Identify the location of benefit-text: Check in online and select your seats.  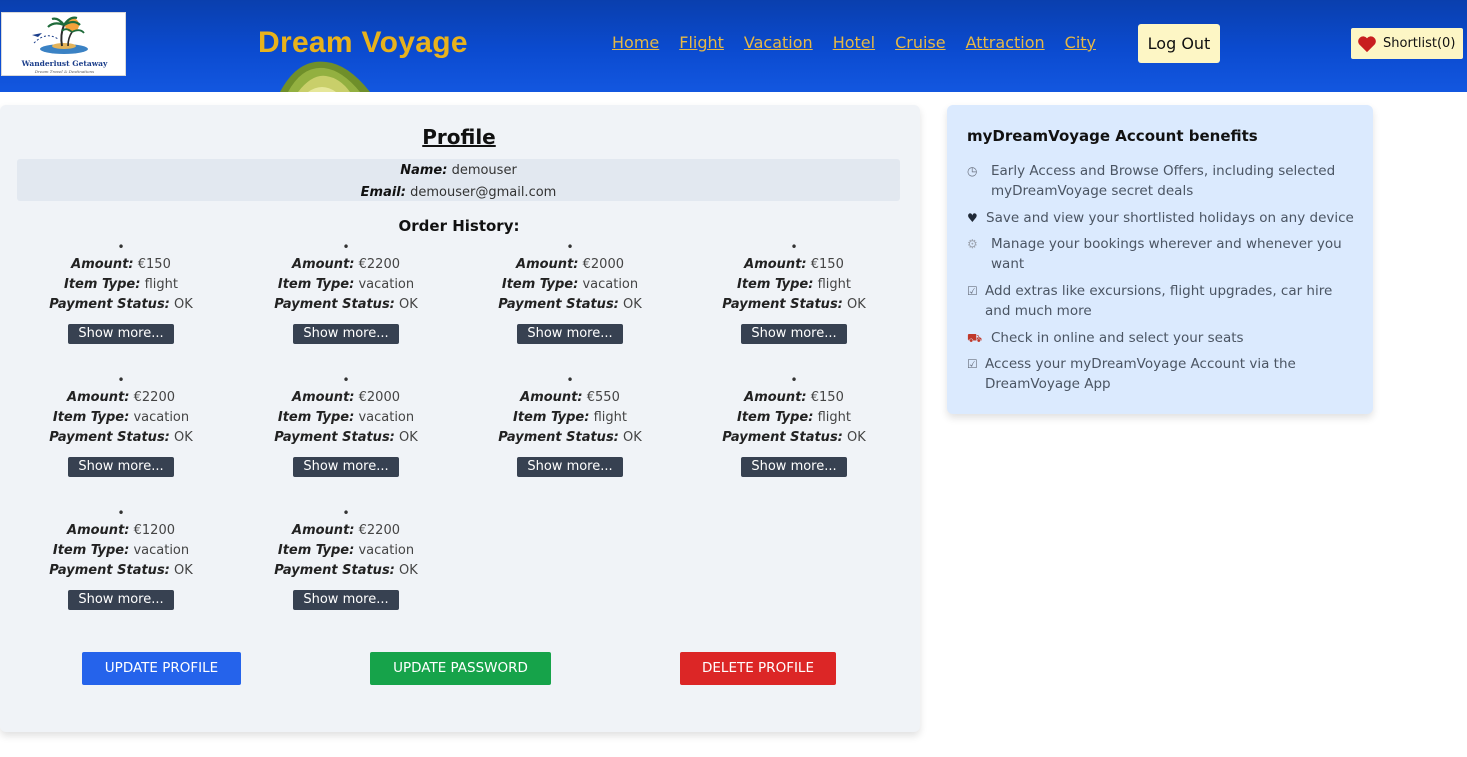
(1117, 338).